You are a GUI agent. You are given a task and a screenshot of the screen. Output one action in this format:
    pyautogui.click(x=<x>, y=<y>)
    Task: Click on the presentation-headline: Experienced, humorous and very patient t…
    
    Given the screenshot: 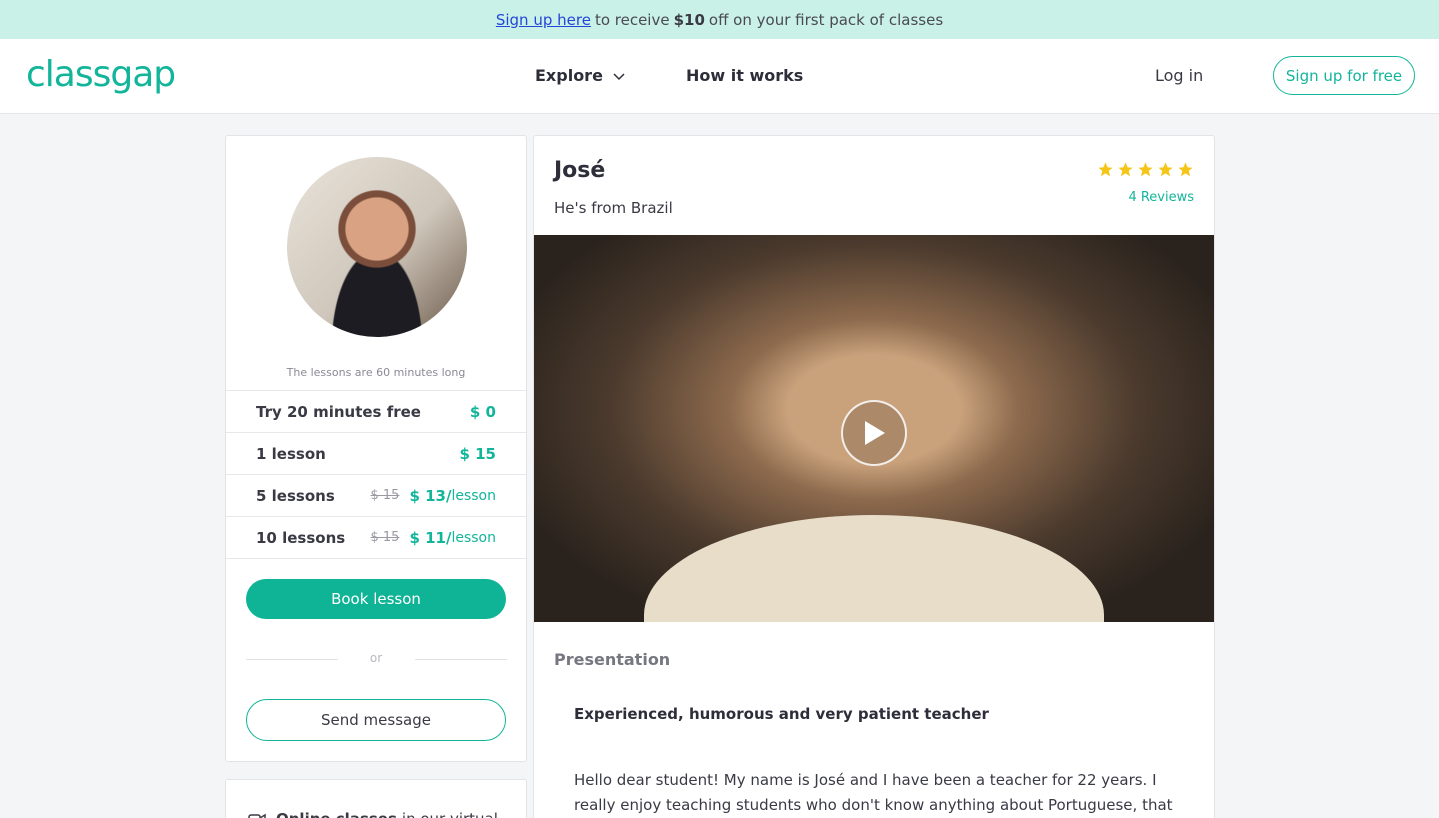 What is the action you would take?
    pyautogui.click(x=781, y=714)
    